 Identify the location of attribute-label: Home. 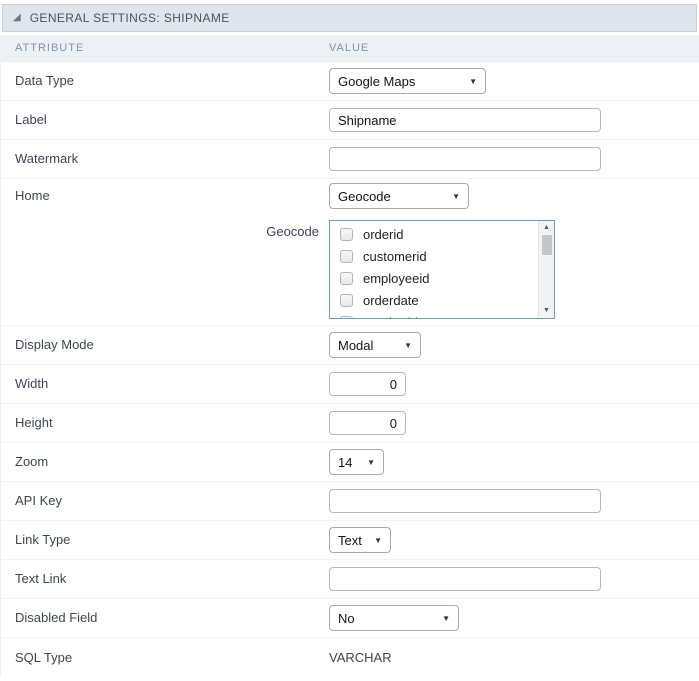
(32, 195).